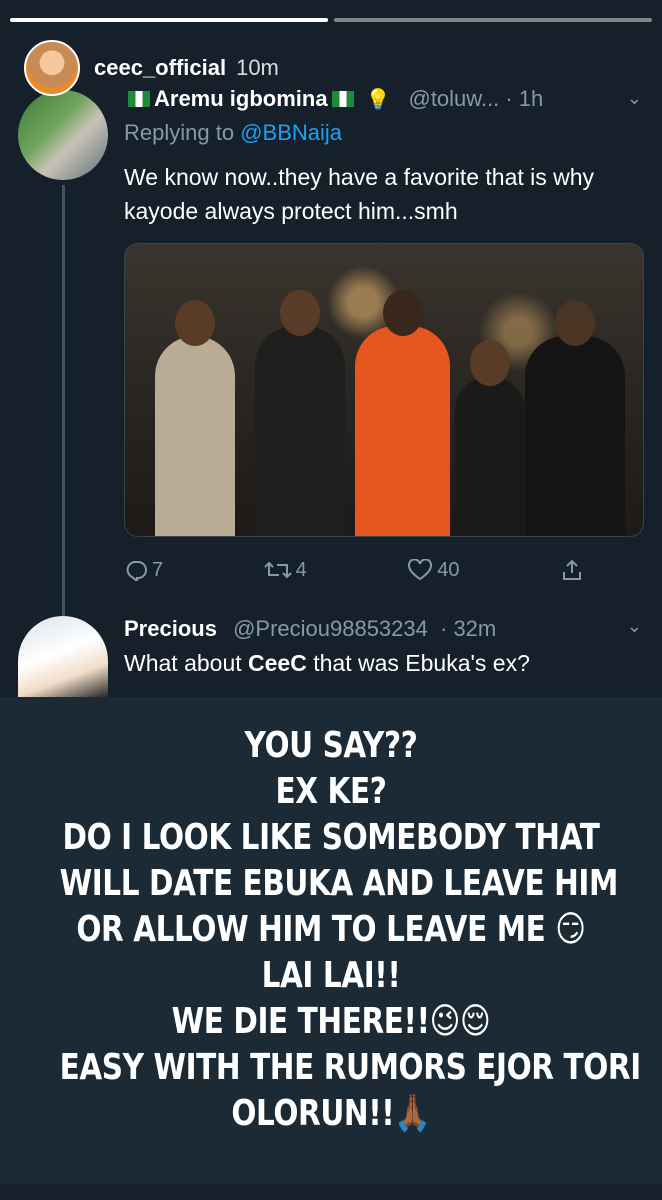 Image resolution: width=662 pixels, height=1200 pixels. Describe the element at coordinates (433, 570) in the screenshot. I see `like-button: 40` at that location.